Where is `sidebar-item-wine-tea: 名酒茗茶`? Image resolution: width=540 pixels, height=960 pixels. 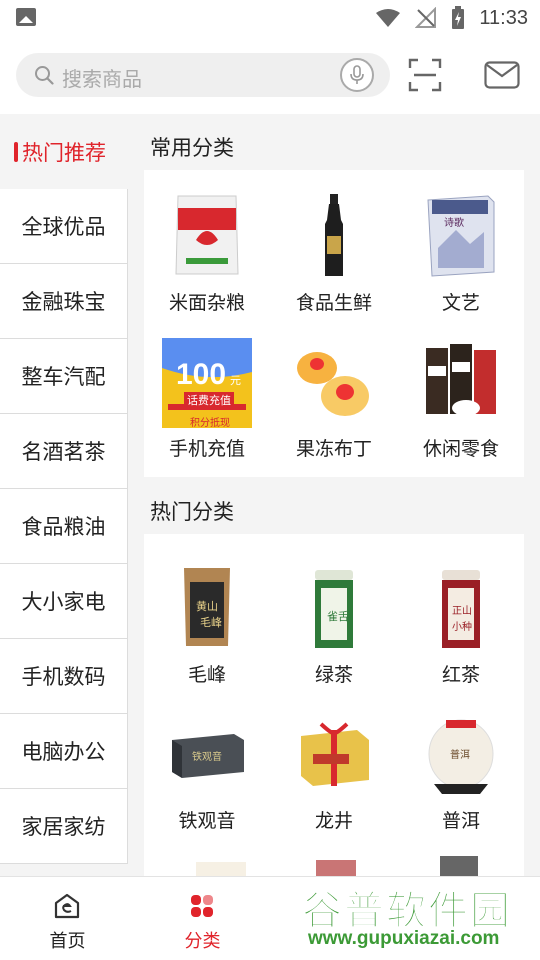
sidebar-item-wine-tea: 名酒茗茶 is located at coordinates (64, 451).